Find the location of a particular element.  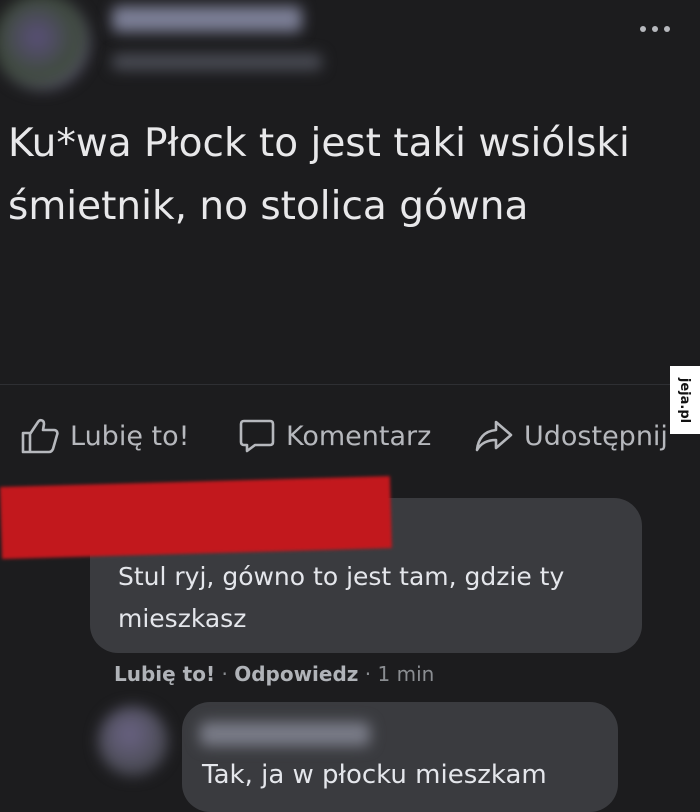

post-actions: Lubię to! Komentarz Udostępnij is located at coordinates (350, 436).